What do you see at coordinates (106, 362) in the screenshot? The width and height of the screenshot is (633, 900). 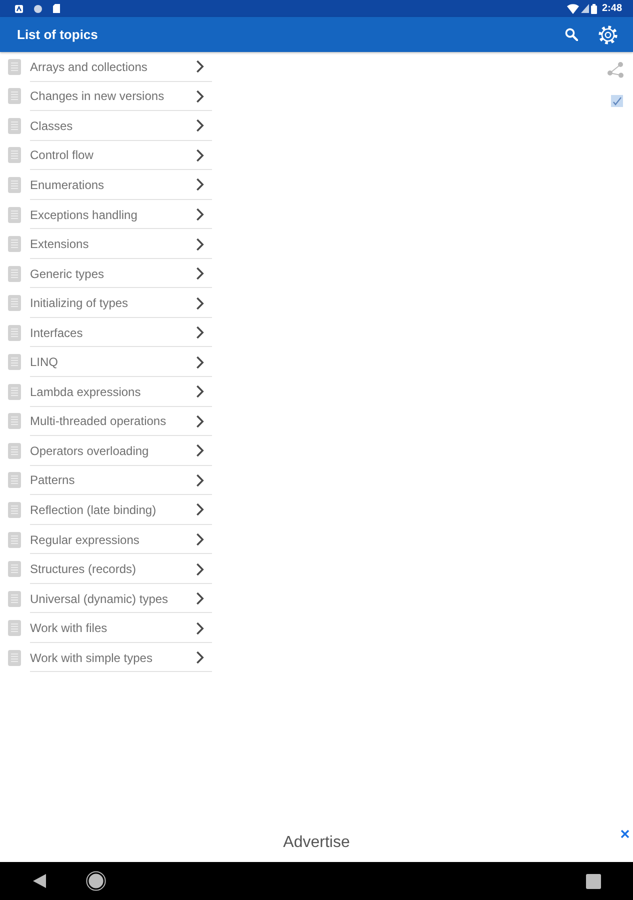 I see `topic-item: LINQ` at bounding box center [106, 362].